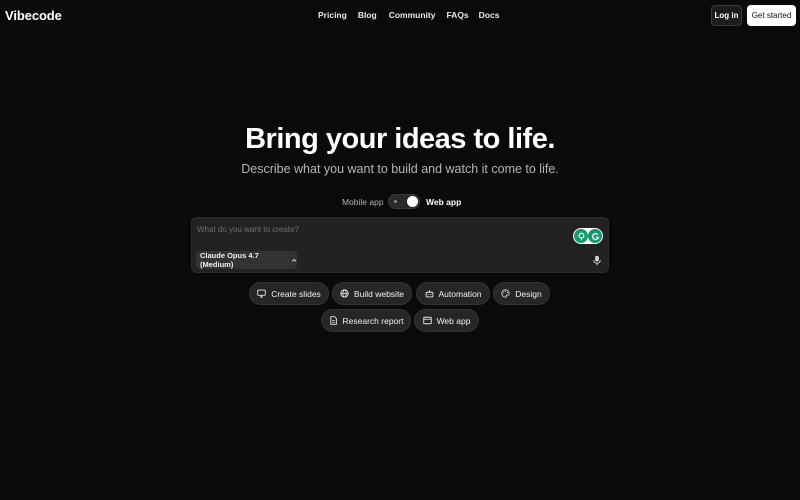 The image size is (800, 500). I want to click on extension-icons, so click(588, 236).